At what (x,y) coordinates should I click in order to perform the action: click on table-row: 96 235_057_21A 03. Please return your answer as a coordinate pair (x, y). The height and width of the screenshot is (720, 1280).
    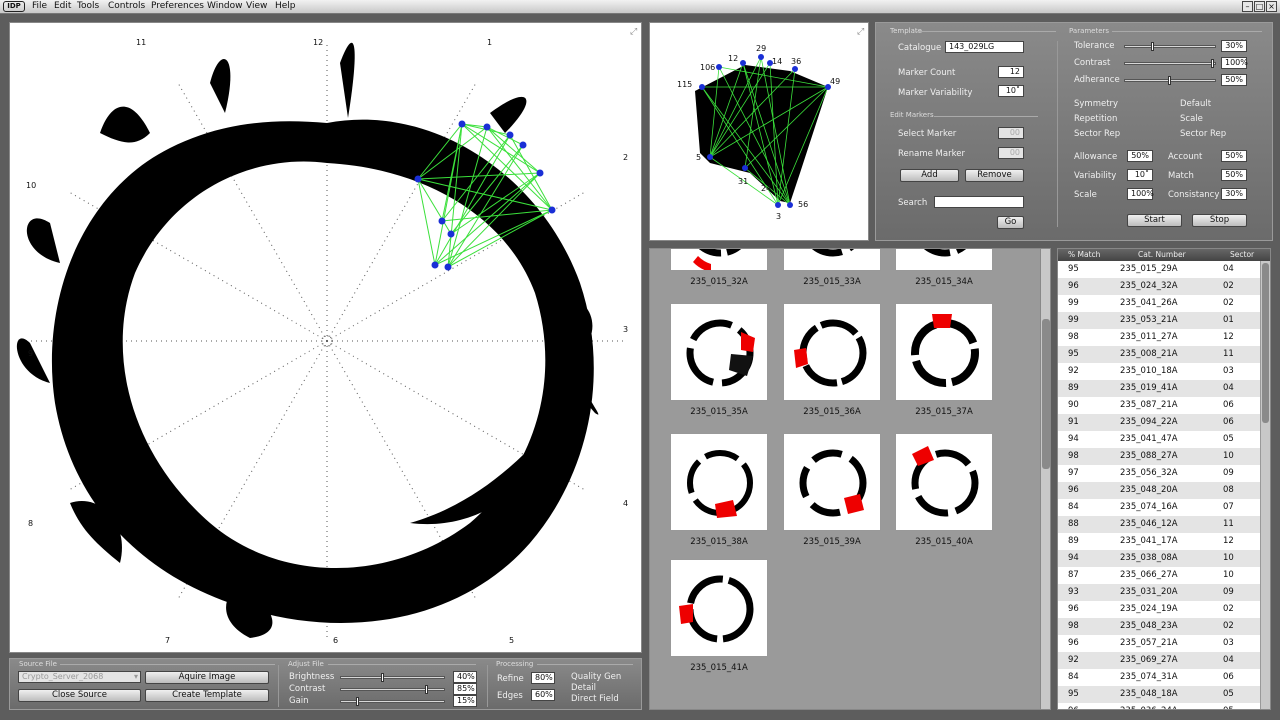
    Looking at the image, I should click on (1164, 643).